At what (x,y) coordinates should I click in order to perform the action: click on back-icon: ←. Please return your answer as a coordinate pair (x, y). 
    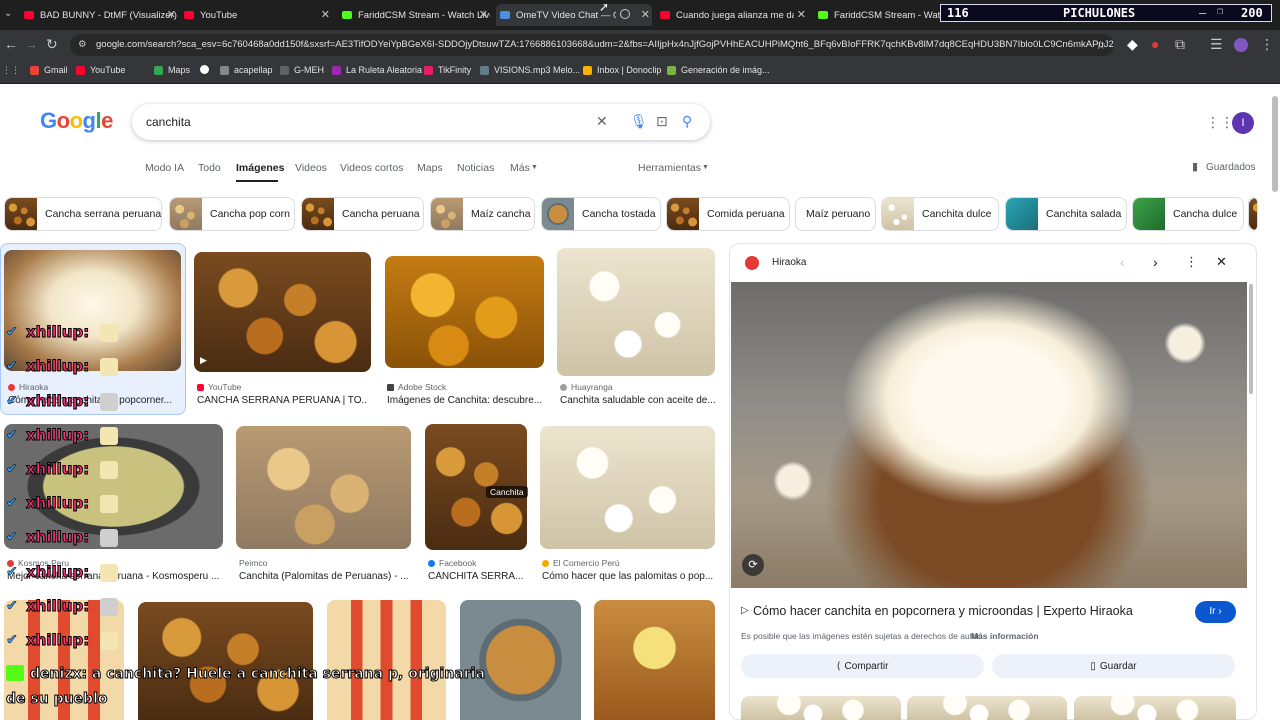
    Looking at the image, I should click on (11, 44).